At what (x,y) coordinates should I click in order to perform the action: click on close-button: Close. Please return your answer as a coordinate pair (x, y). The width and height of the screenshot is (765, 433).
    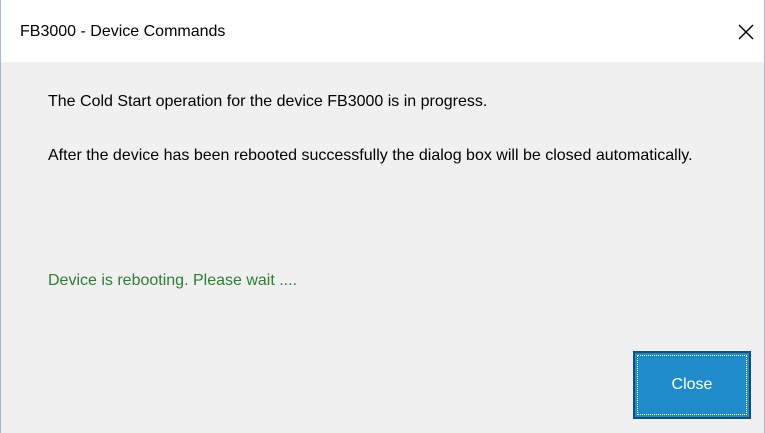
    Looking at the image, I should click on (692, 385).